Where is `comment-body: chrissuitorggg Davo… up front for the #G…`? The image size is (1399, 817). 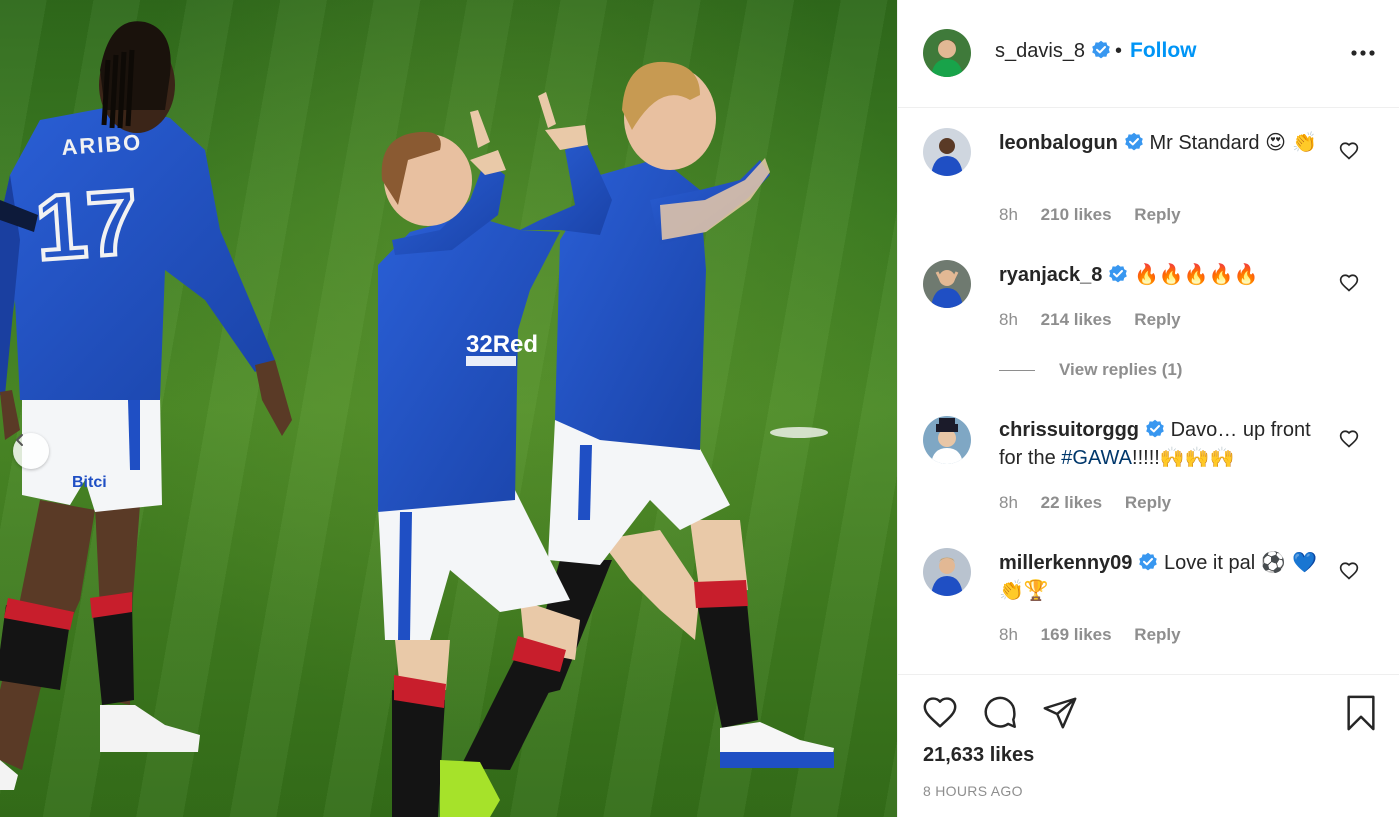 comment-body: chrissuitorggg Davo… up front for the #G… is located at coordinates (1164, 444).